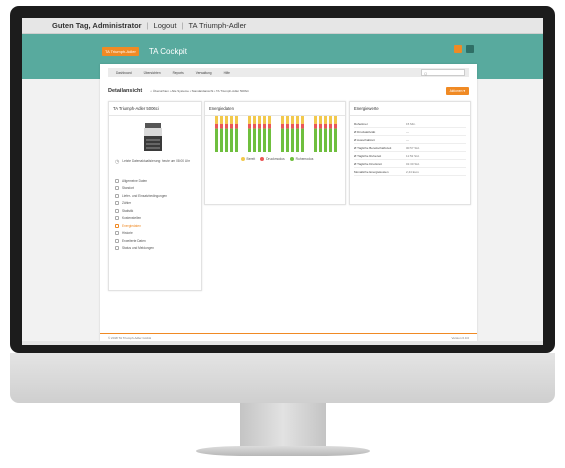 The width and height of the screenshot is (565, 468). What do you see at coordinates (470, 49) in the screenshot?
I see `user-icon` at bounding box center [470, 49].